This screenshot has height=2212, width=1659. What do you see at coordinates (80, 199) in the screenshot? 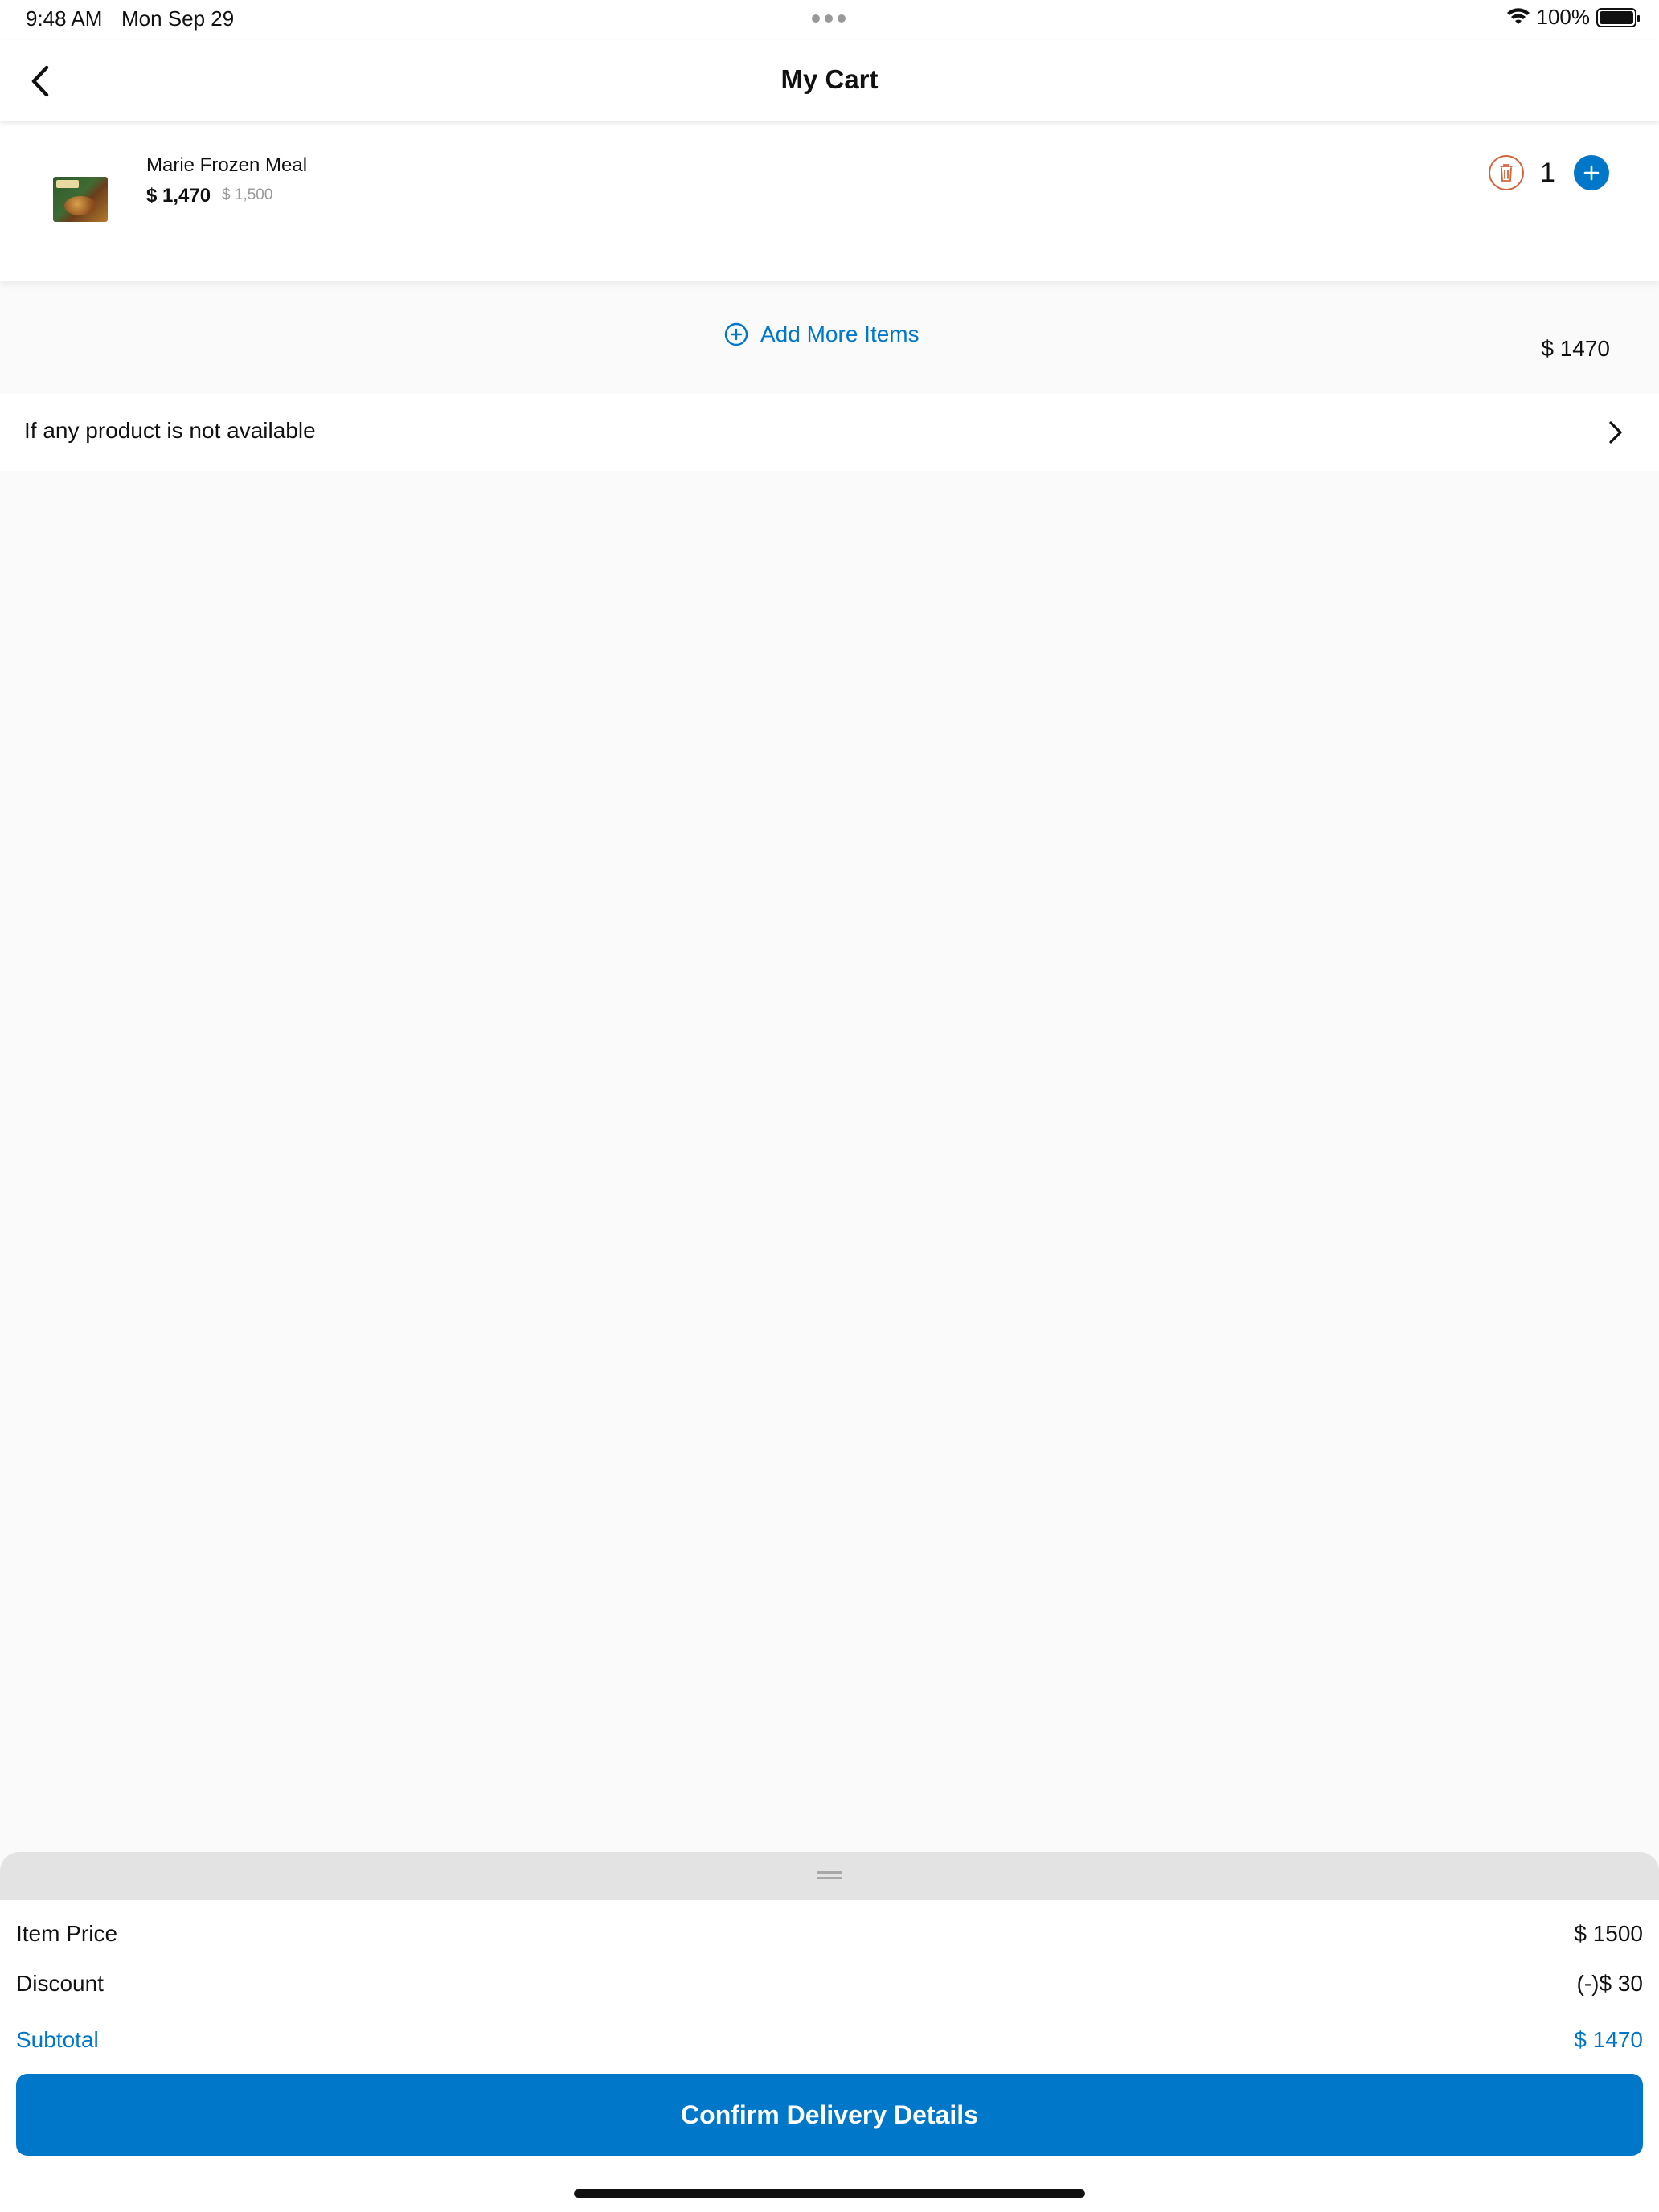
I see `product-image` at bounding box center [80, 199].